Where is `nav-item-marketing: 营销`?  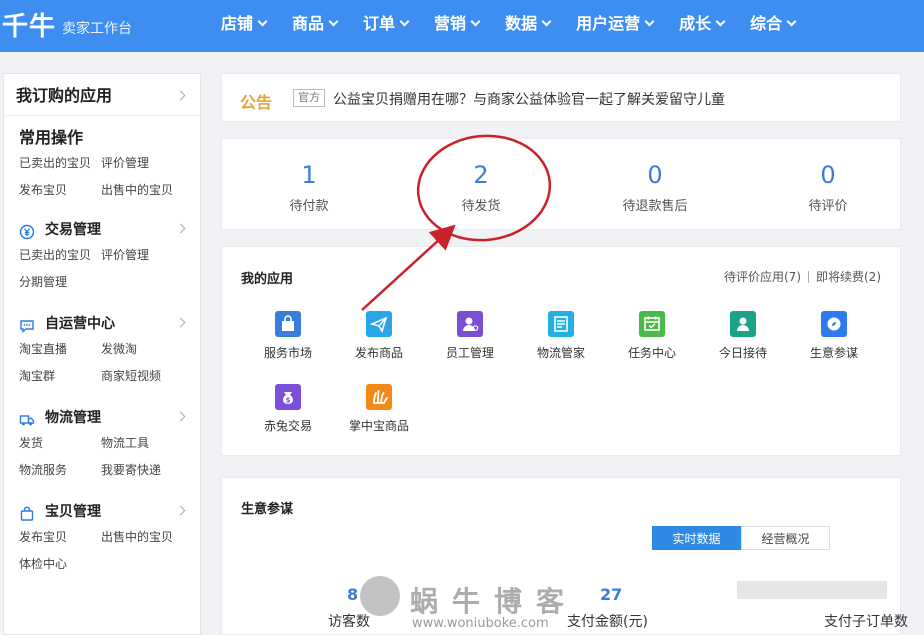 nav-item-marketing: 营销 is located at coordinates (456, 26).